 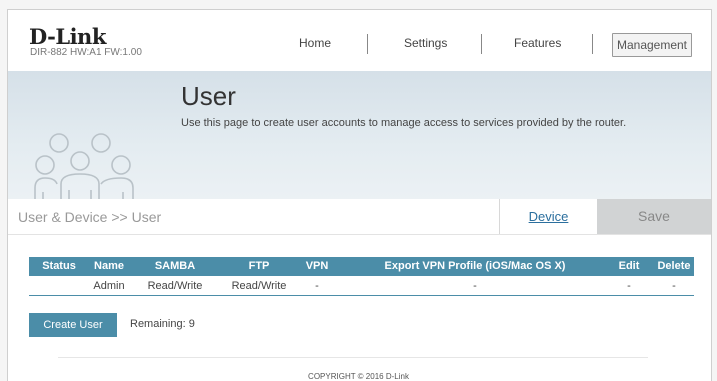 What do you see at coordinates (109, 266) in the screenshot?
I see `col-name: Name` at bounding box center [109, 266].